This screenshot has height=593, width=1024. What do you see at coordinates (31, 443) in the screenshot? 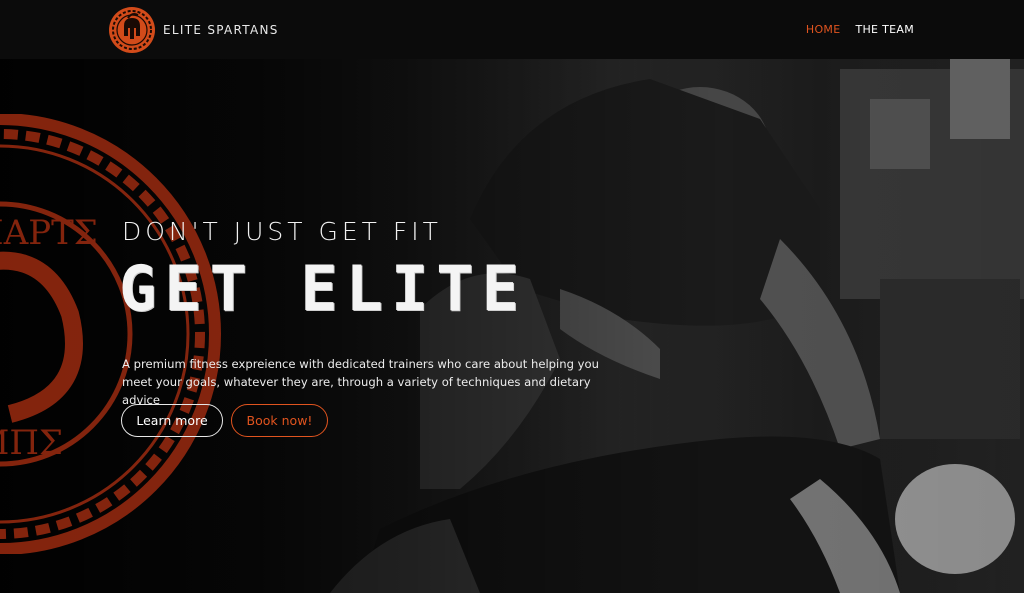
I see `seal-bottom-text: ΛΜΠΣ` at bounding box center [31, 443].